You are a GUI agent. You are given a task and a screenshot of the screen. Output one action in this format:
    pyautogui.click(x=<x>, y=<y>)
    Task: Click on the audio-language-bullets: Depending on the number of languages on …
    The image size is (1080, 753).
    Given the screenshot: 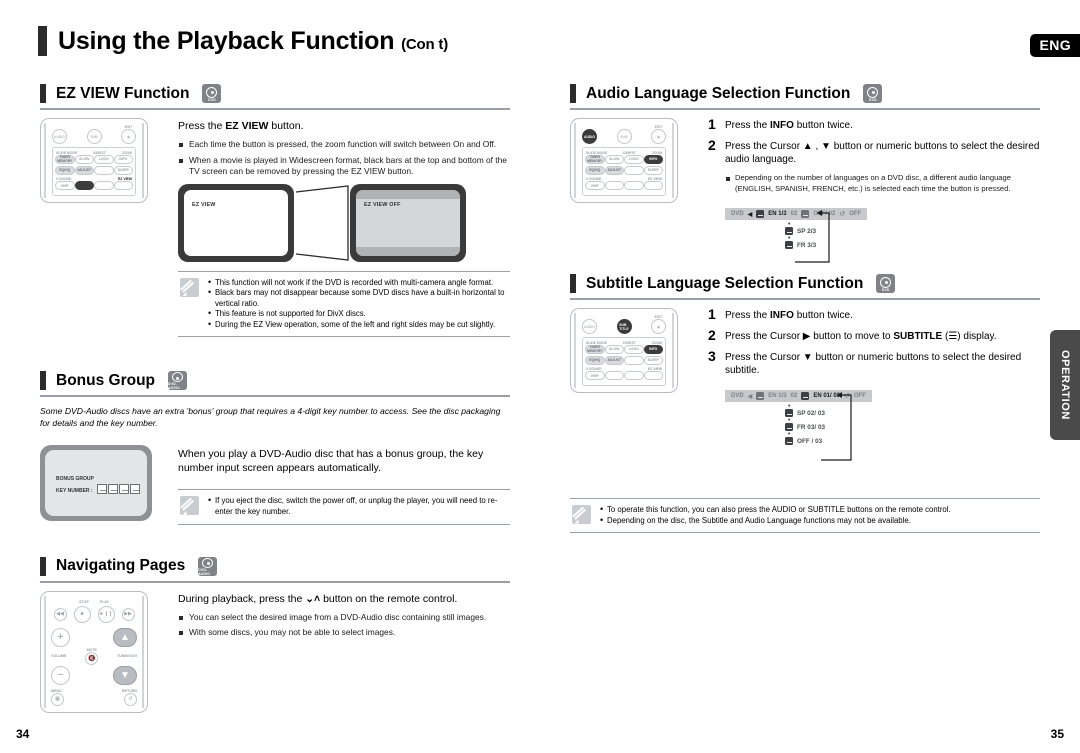 What is the action you would take?
    pyautogui.click(x=882, y=183)
    